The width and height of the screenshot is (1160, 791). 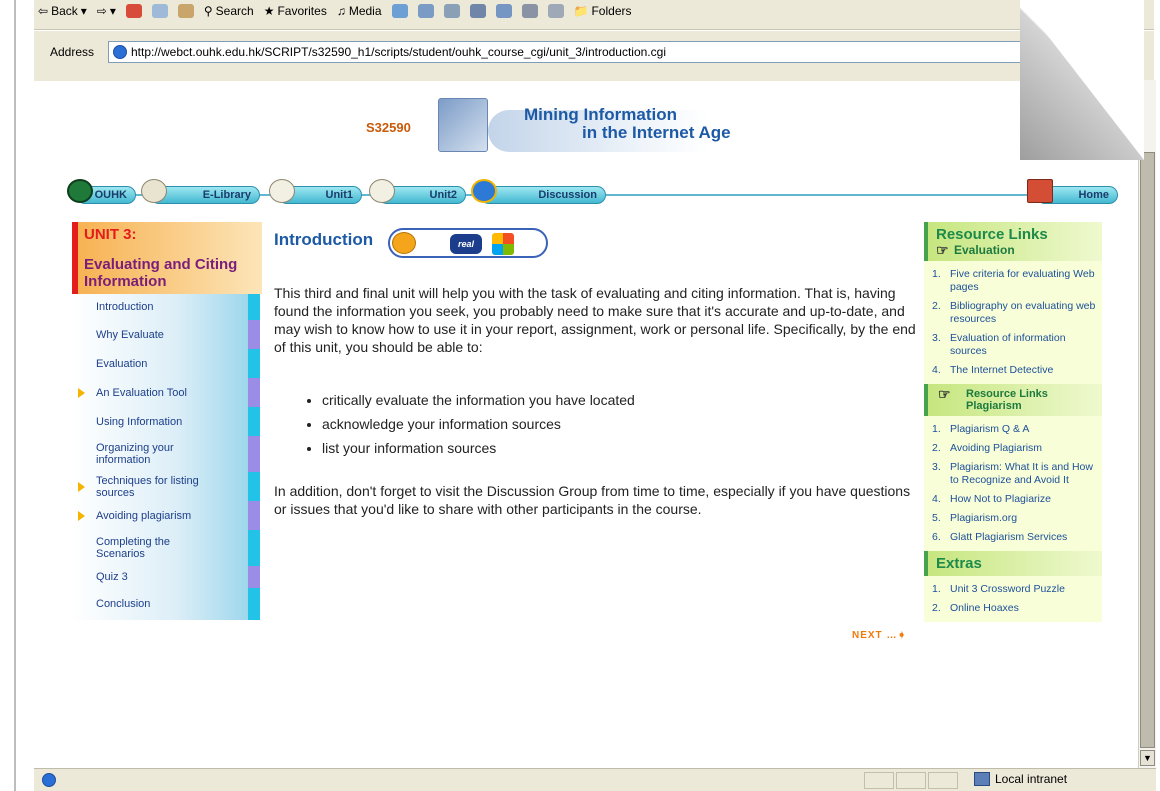 I want to click on search-button: ⚲ Search, so click(x=229, y=11).